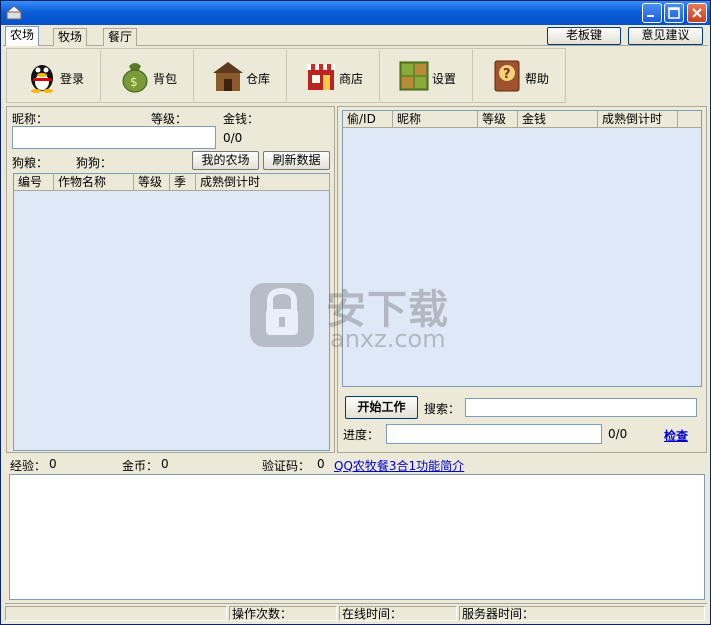 The width and height of the screenshot is (711, 625). What do you see at coordinates (286, 466) in the screenshot?
I see `captcha-label: 验证码：` at bounding box center [286, 466].